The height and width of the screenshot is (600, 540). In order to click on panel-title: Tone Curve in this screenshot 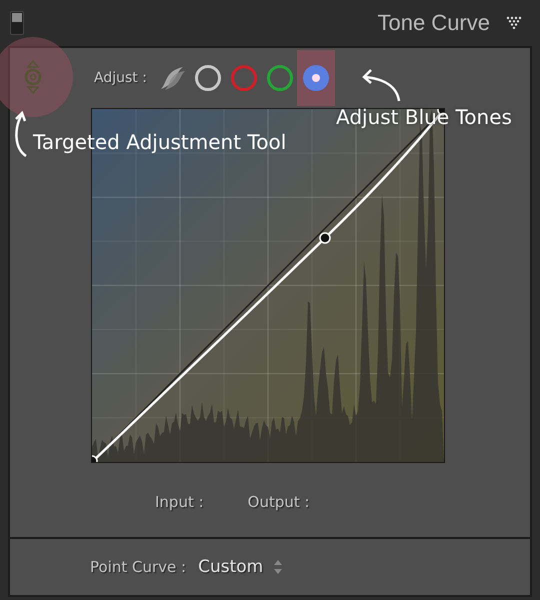, I will do `click(433, 23)`.